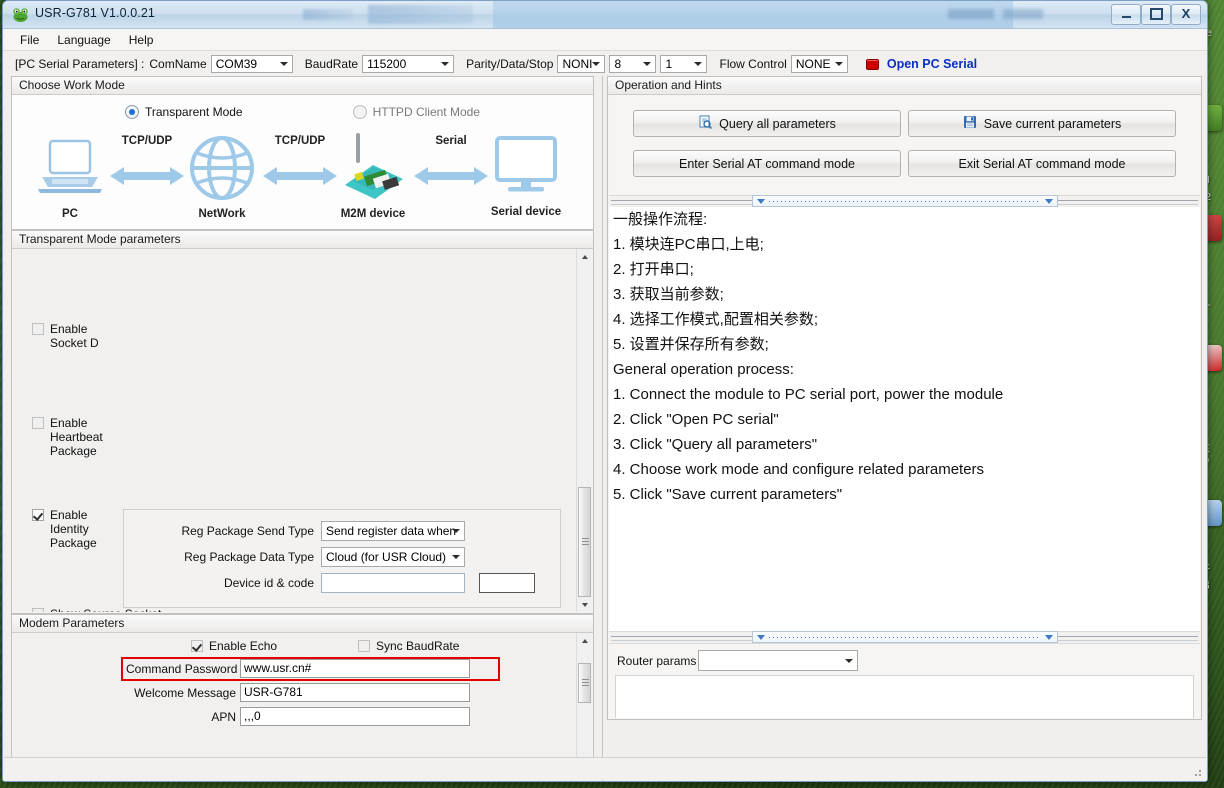 The width and height of the screenshot is (1224, 788). Describe the element at coordinates (777, 123) in the screenshot. I see `query-all-parameters-label: Query all parameters` at that location.